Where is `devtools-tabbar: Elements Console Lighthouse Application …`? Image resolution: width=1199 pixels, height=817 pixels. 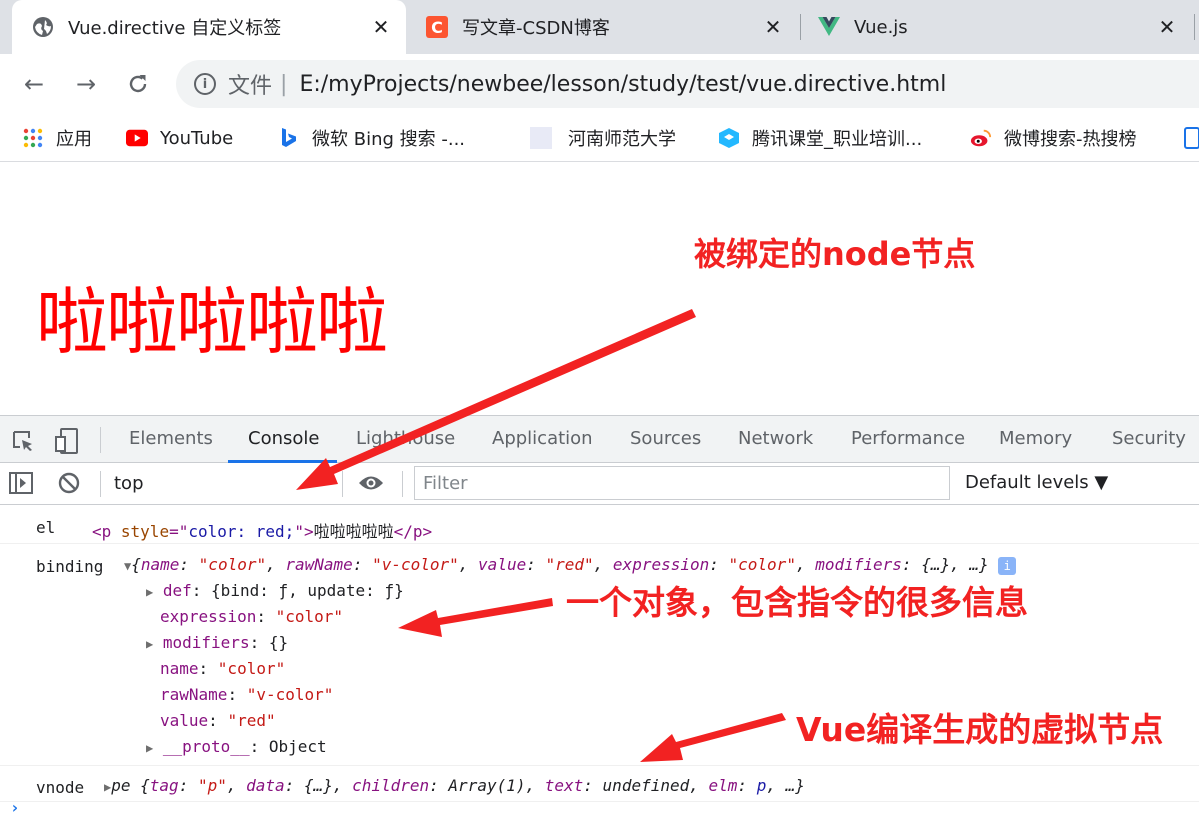
devtools-tabbar: Elements Console Lighthouse Application … is located at coordinates (599, 439).